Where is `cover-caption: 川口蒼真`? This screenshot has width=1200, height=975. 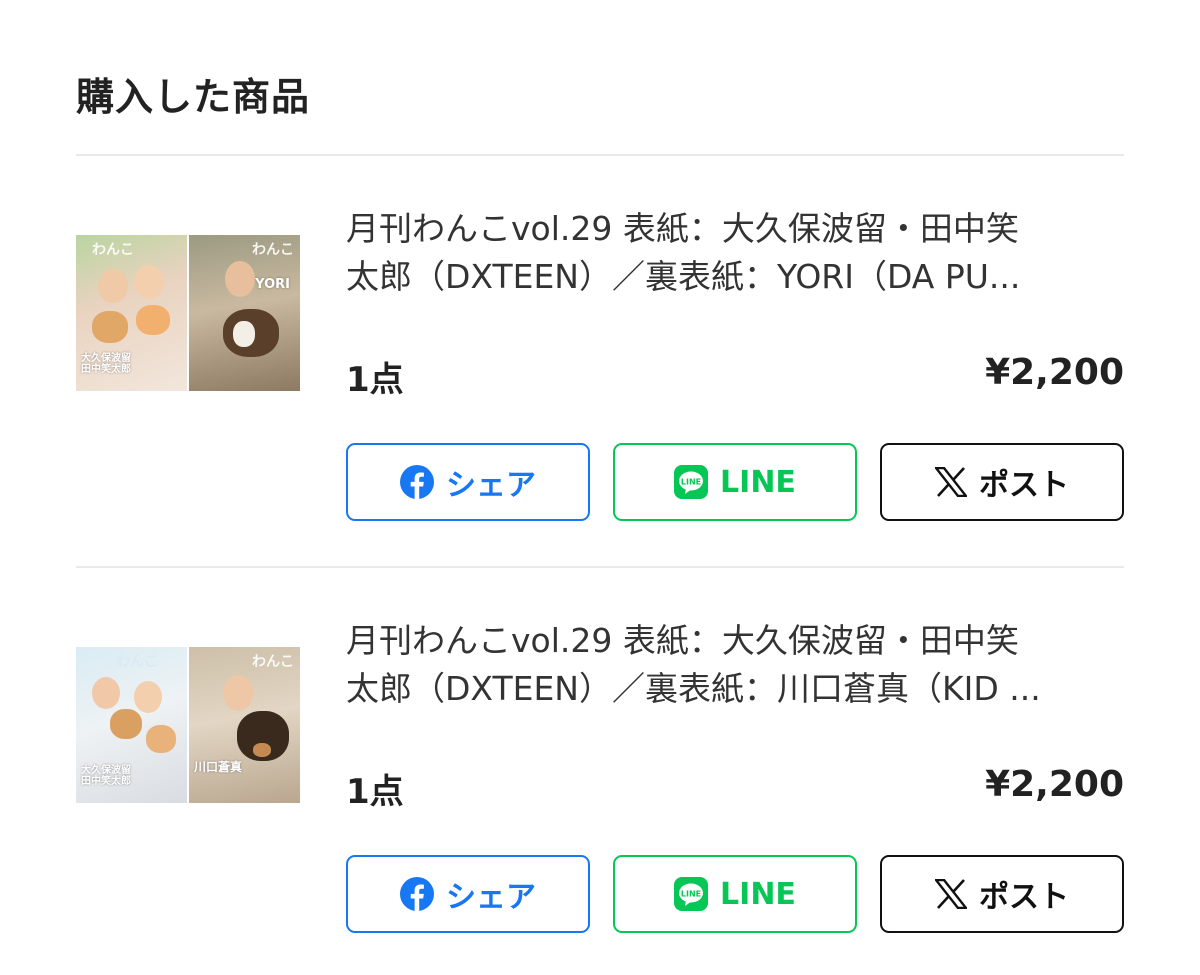 cover-caption: 川口蒼真 is located at coordinates (218, 767).